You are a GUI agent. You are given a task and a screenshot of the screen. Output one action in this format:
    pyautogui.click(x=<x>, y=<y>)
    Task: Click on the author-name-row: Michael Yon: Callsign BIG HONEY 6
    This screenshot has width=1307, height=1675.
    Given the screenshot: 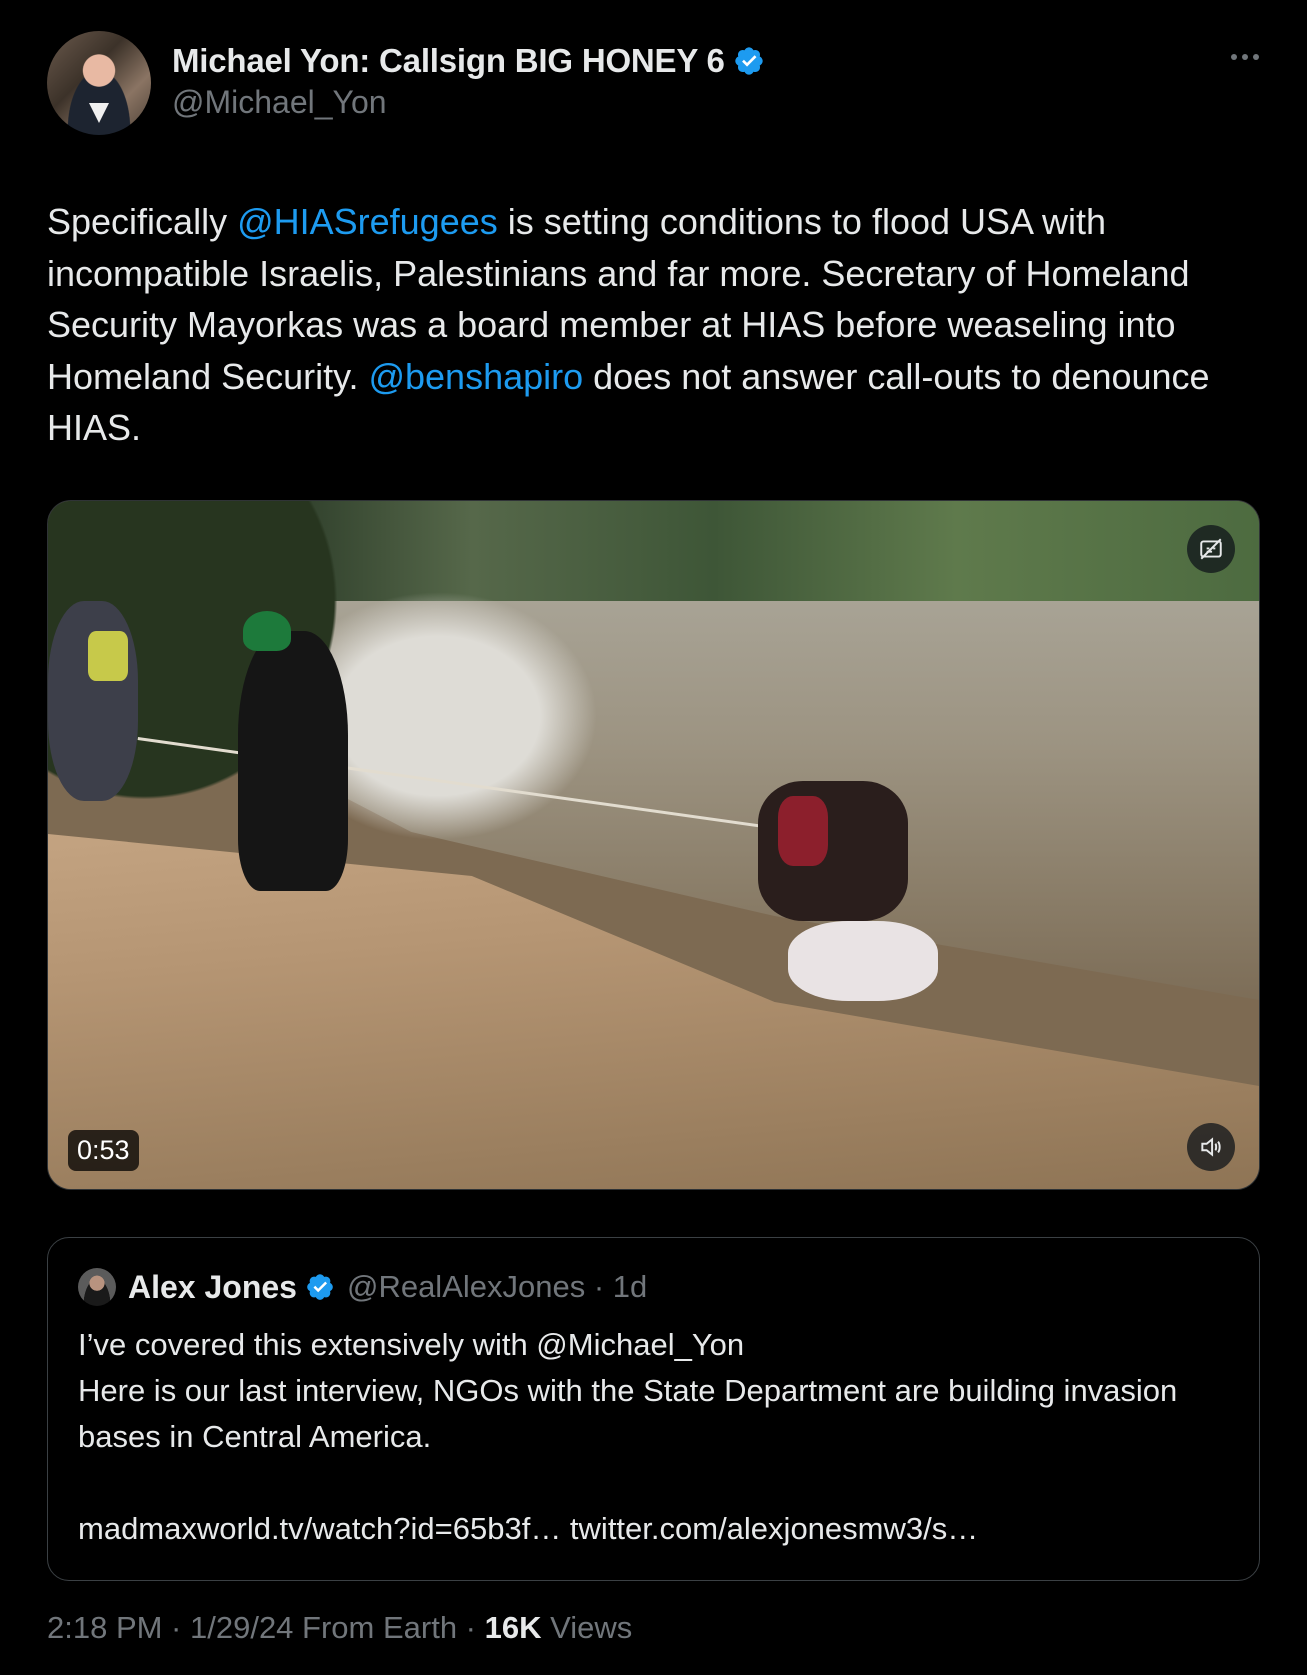 What is the action you would take?
    pyautogui.click(x=468, y=61)
    